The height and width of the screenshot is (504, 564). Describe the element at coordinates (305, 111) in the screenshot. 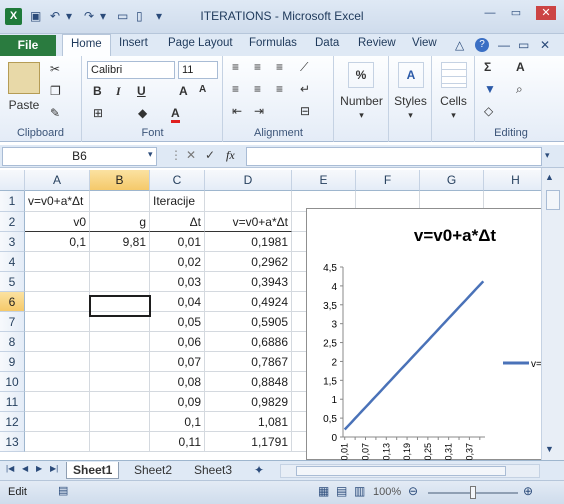

I see `merge-center-icon: ⊟` at that location.